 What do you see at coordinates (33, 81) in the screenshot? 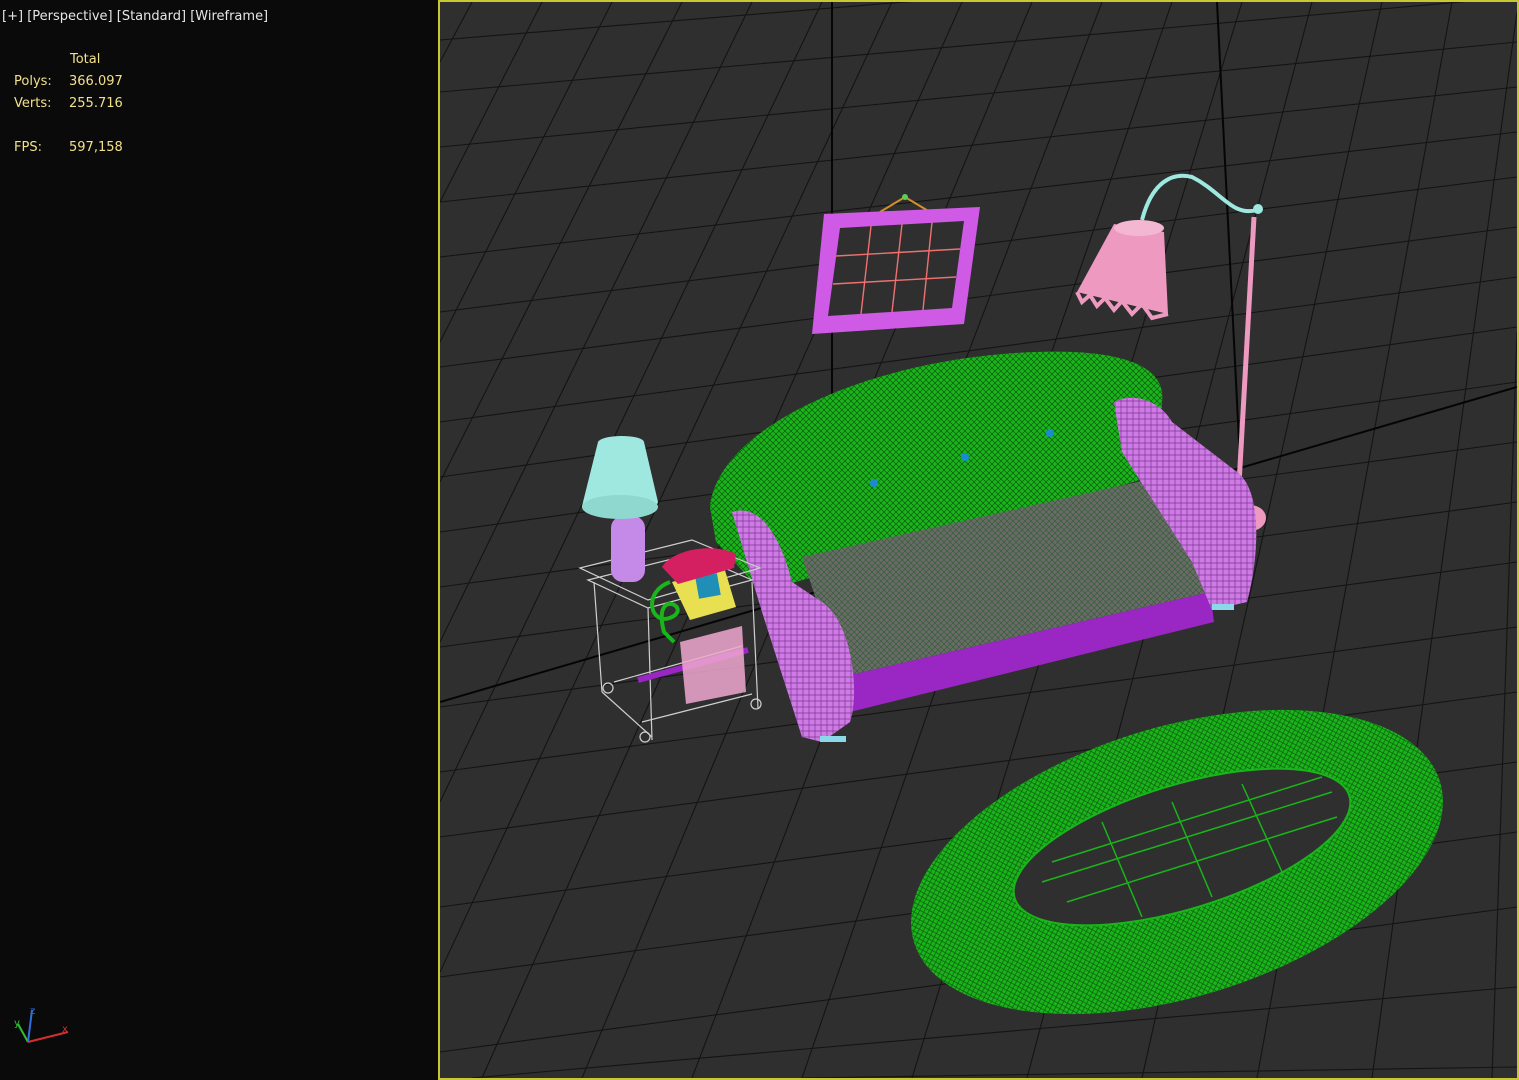
I see `polys-label: Polys:` at bounding box center [33, 81].